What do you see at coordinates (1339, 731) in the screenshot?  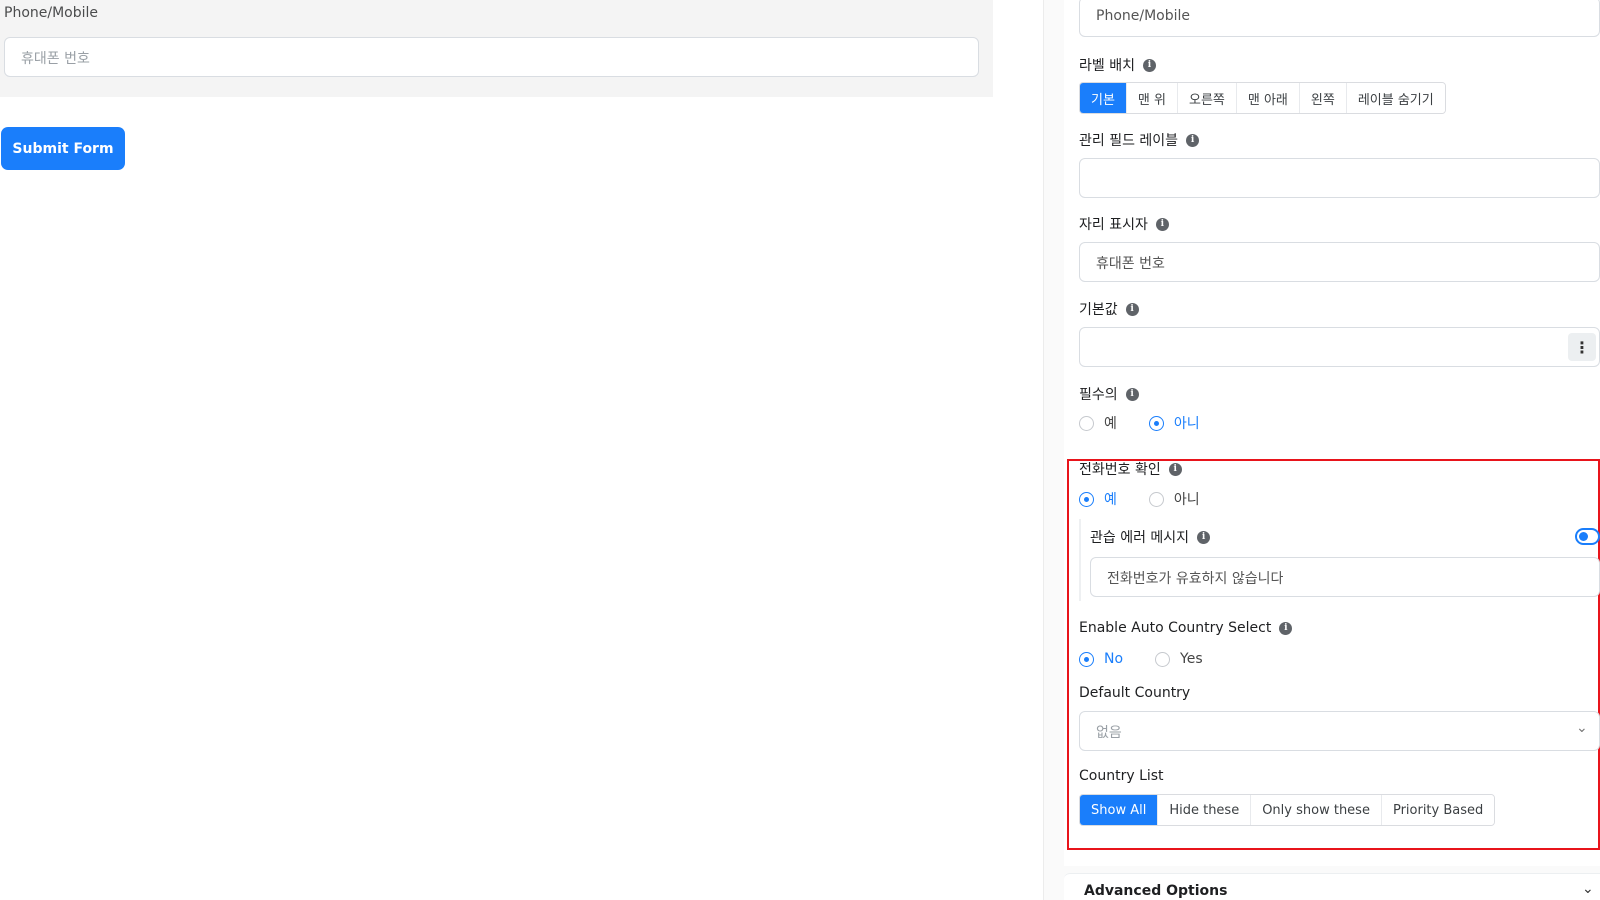 I see `default-country-select: 없음` at bounding box center [1339, 731].